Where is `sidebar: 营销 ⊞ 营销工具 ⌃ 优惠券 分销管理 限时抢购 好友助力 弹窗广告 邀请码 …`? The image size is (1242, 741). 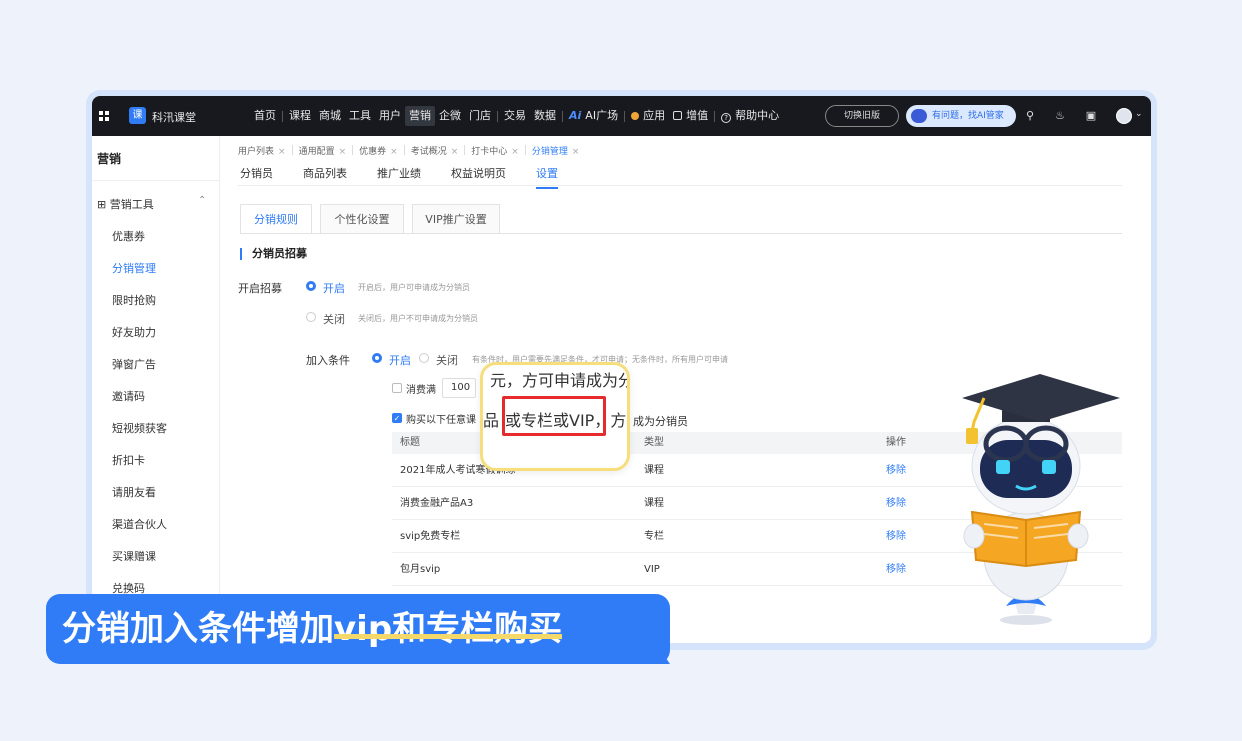
sidebar: 营销 ⊞ 营销工具 ⌃ 优惠券 分销管理 限时抢购 好友助力 弹窗广告 邀请码 … is located at coordinates (156, 389).